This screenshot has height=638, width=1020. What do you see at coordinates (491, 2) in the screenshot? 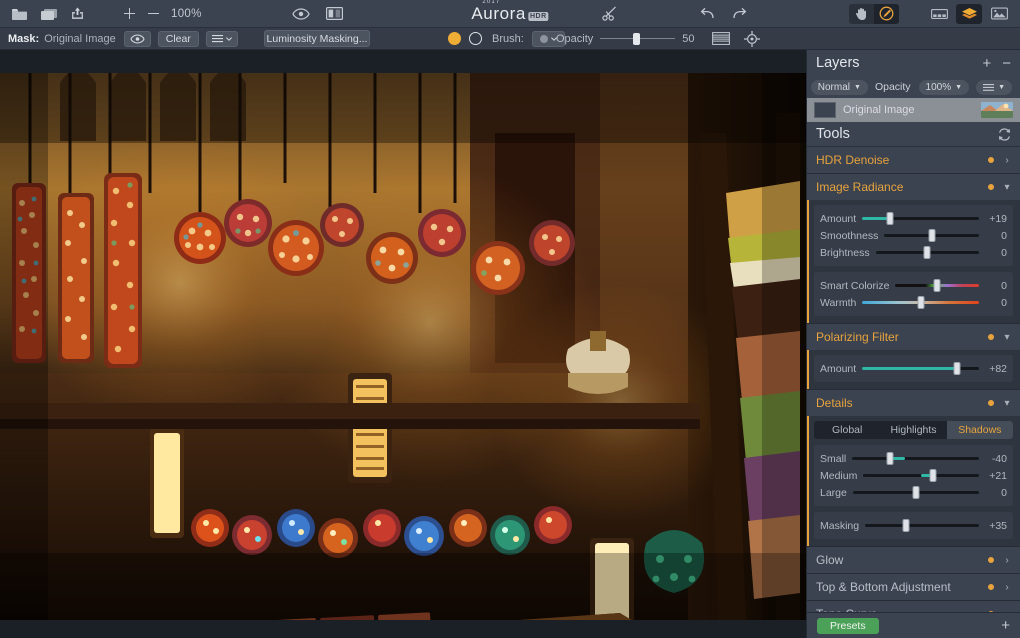
I see `app-logo-year: 2017` at bounding box center [491, 2].